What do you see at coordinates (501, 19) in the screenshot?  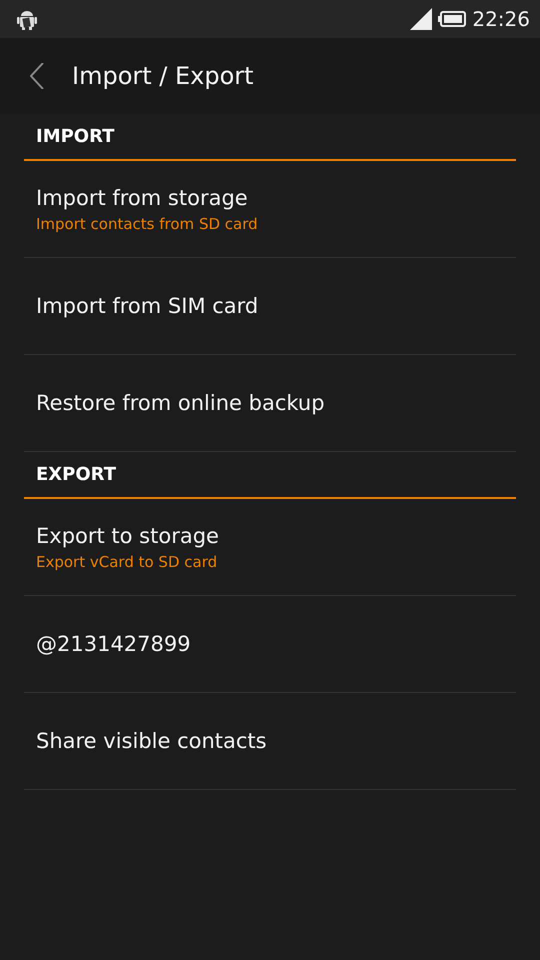 I see `status-time: 22:26` at bounding box center [501, 19].